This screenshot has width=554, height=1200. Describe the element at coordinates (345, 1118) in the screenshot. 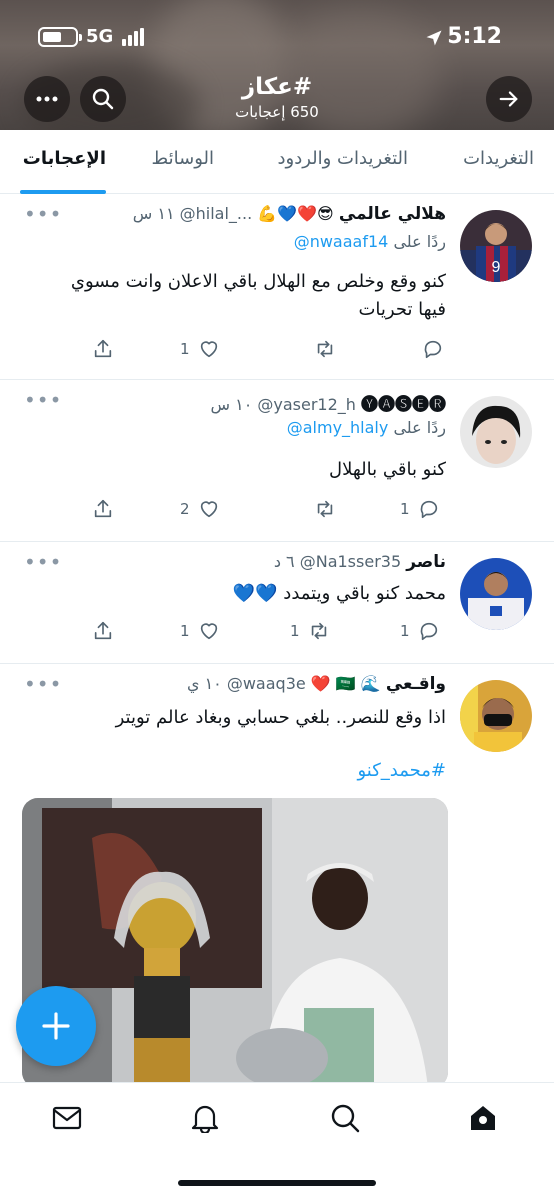

I see `nav-search` at that location.